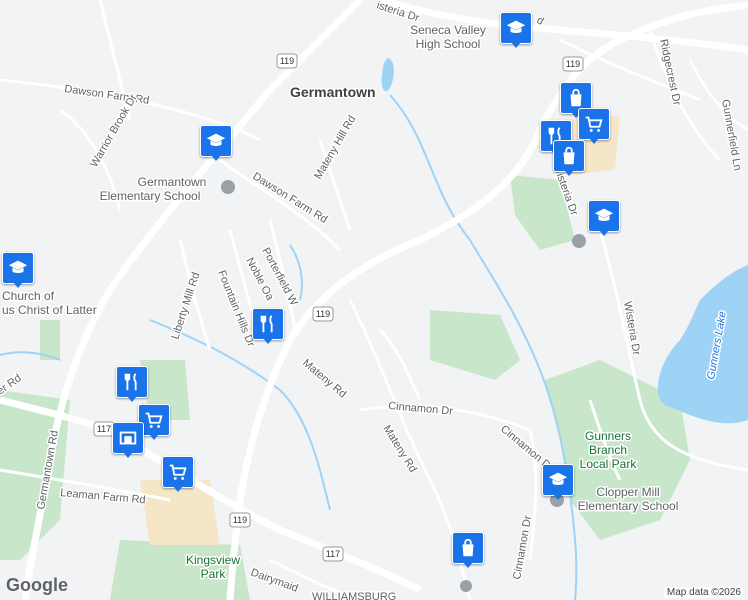  What do you see at coordinates (703, 592) in the screenshot?
I see `map-data-attribution: Map data ©2026` at bounding box center [703, 592].